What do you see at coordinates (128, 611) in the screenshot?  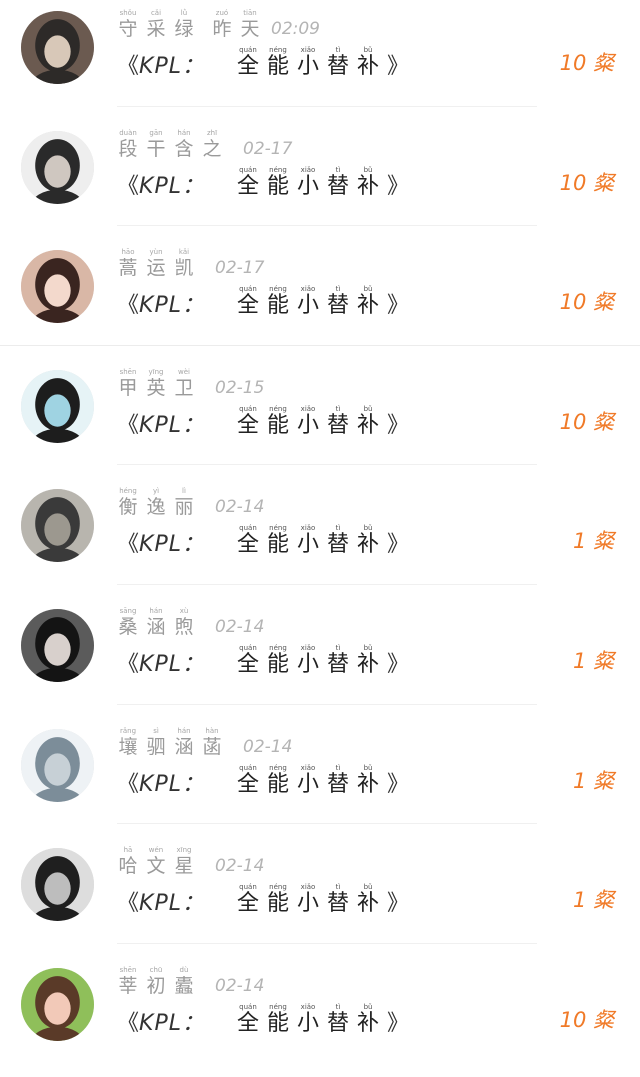 I see `pinyin-text: sāng` at bounding box center [128, 611].